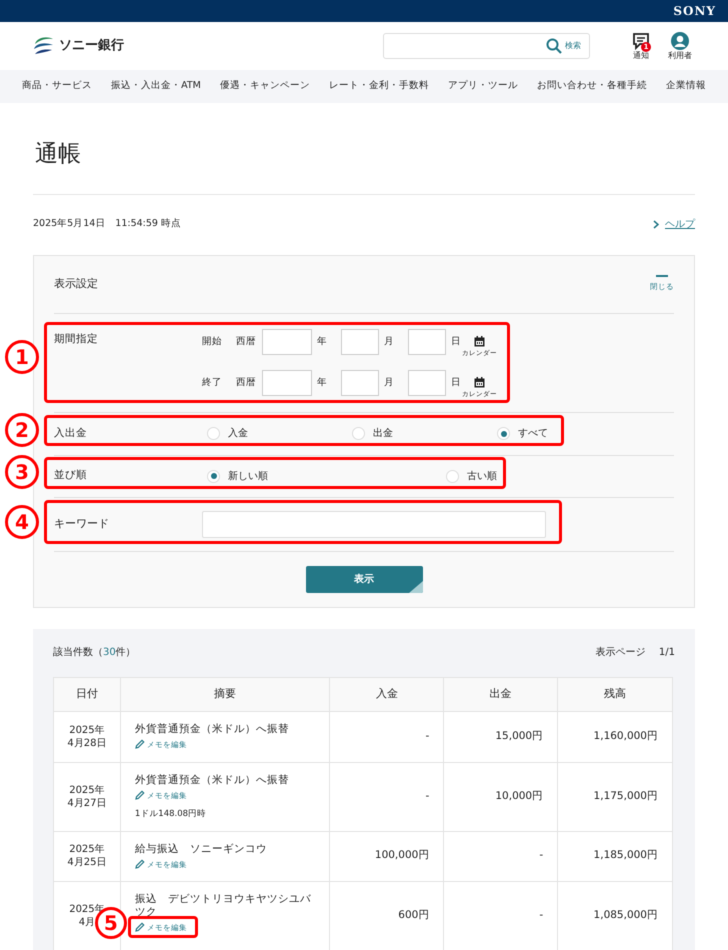 This screenshot has height=950, width=728. I want to click on timestamp: 2025年5月14日 11:54:59 時点, so click(107, 224).